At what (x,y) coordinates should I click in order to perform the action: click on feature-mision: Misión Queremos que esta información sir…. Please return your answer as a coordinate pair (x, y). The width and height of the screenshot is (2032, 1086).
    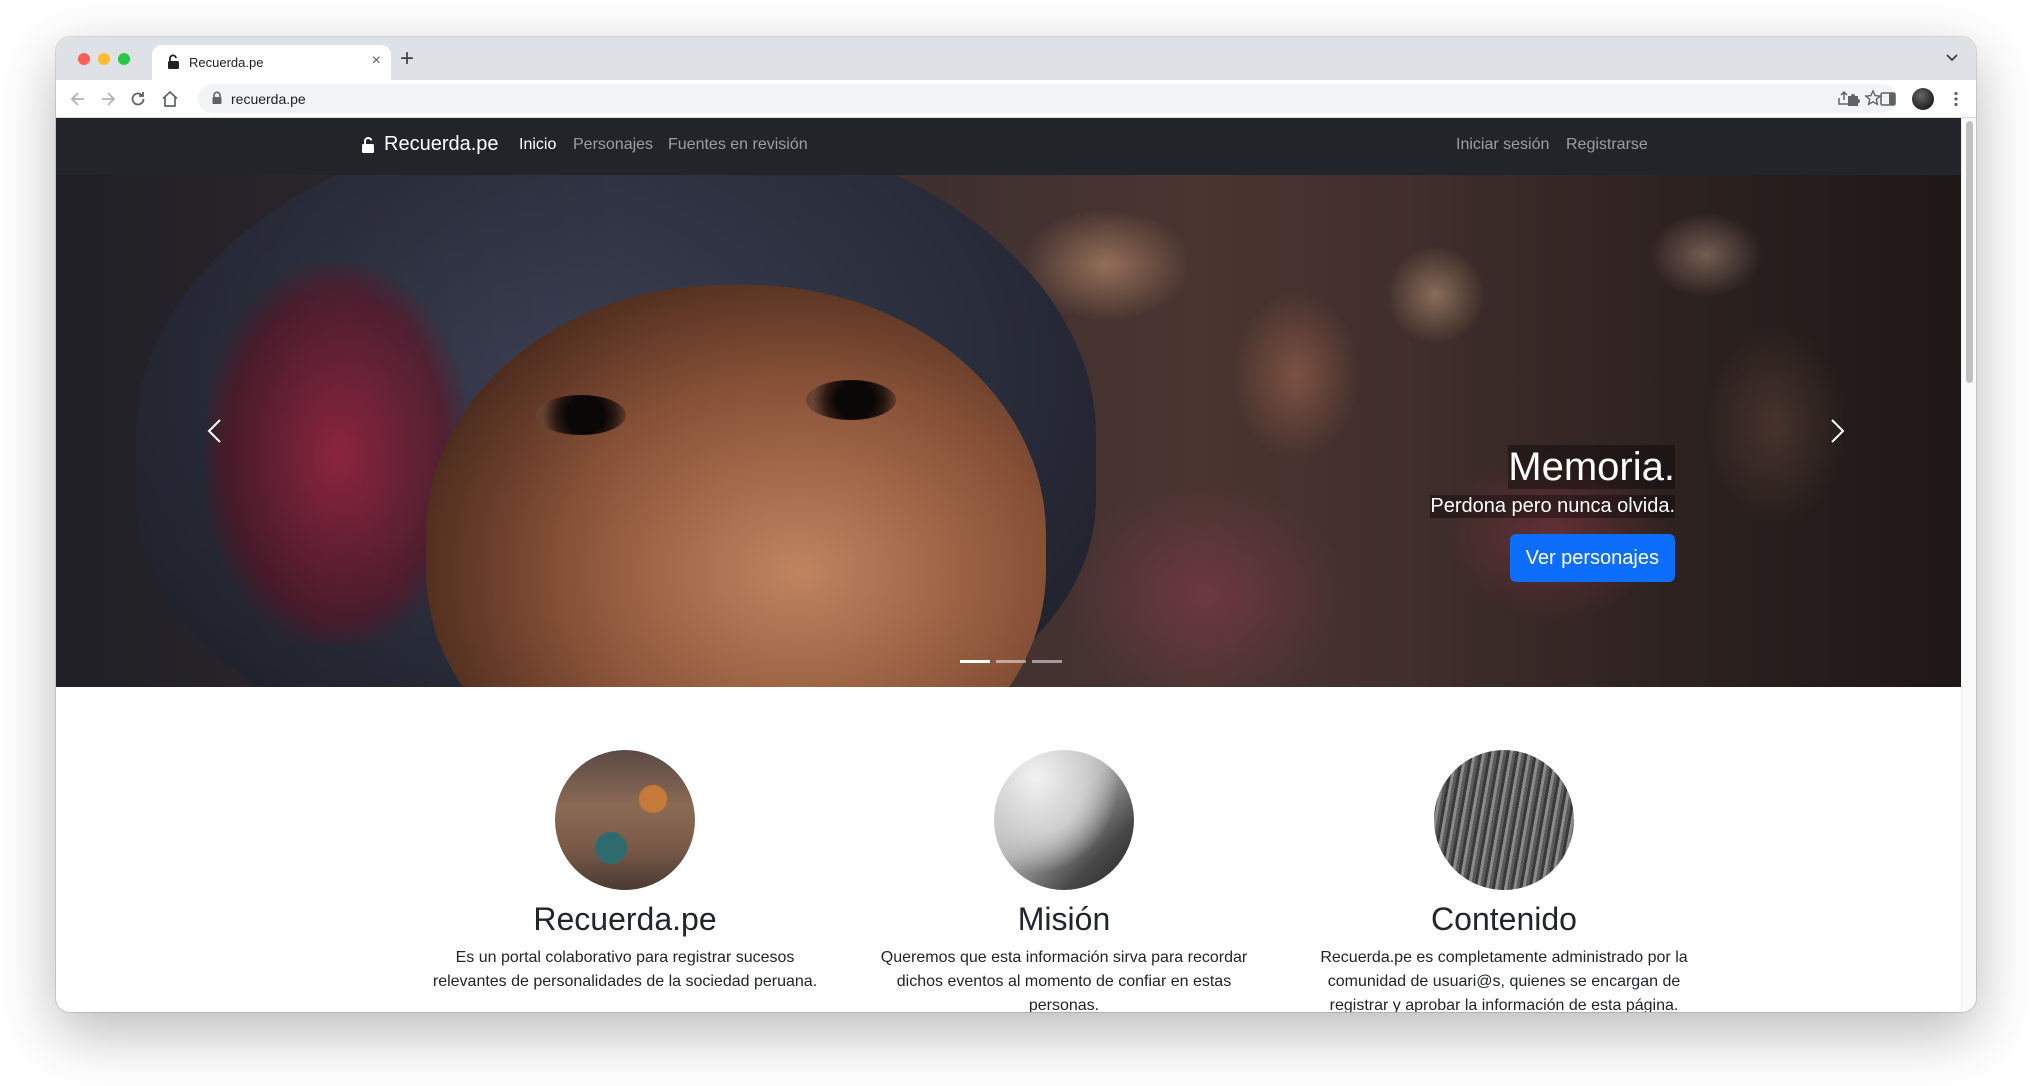
    Looking at the image, I should click on (1064, 881).